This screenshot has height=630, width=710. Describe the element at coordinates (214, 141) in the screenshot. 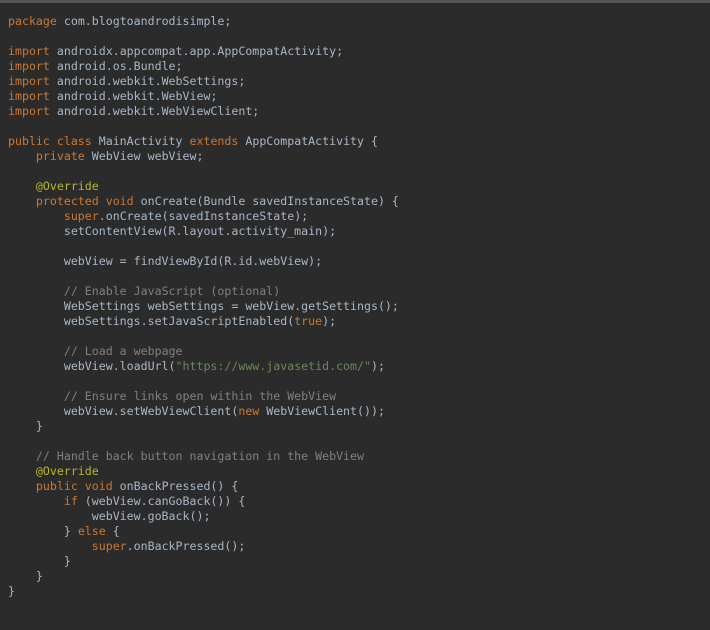

I see `code-token-keyword: extends` at that location.